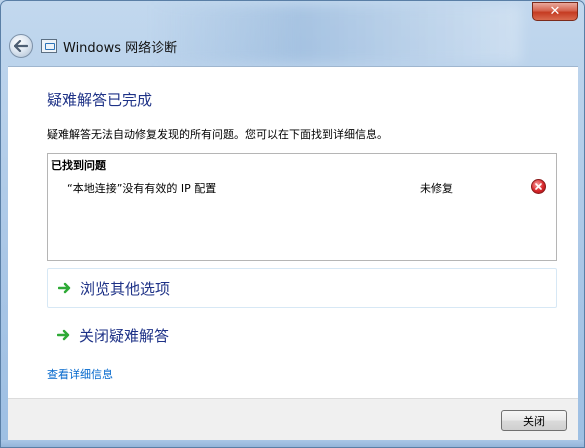 Image resolution: width=585 pixels, height=448 pixels. What do you see at coordinates (100, 100) in the screenshot?
I see `page-heading: 疑难解答已完成` at bounding box center [100, 100].